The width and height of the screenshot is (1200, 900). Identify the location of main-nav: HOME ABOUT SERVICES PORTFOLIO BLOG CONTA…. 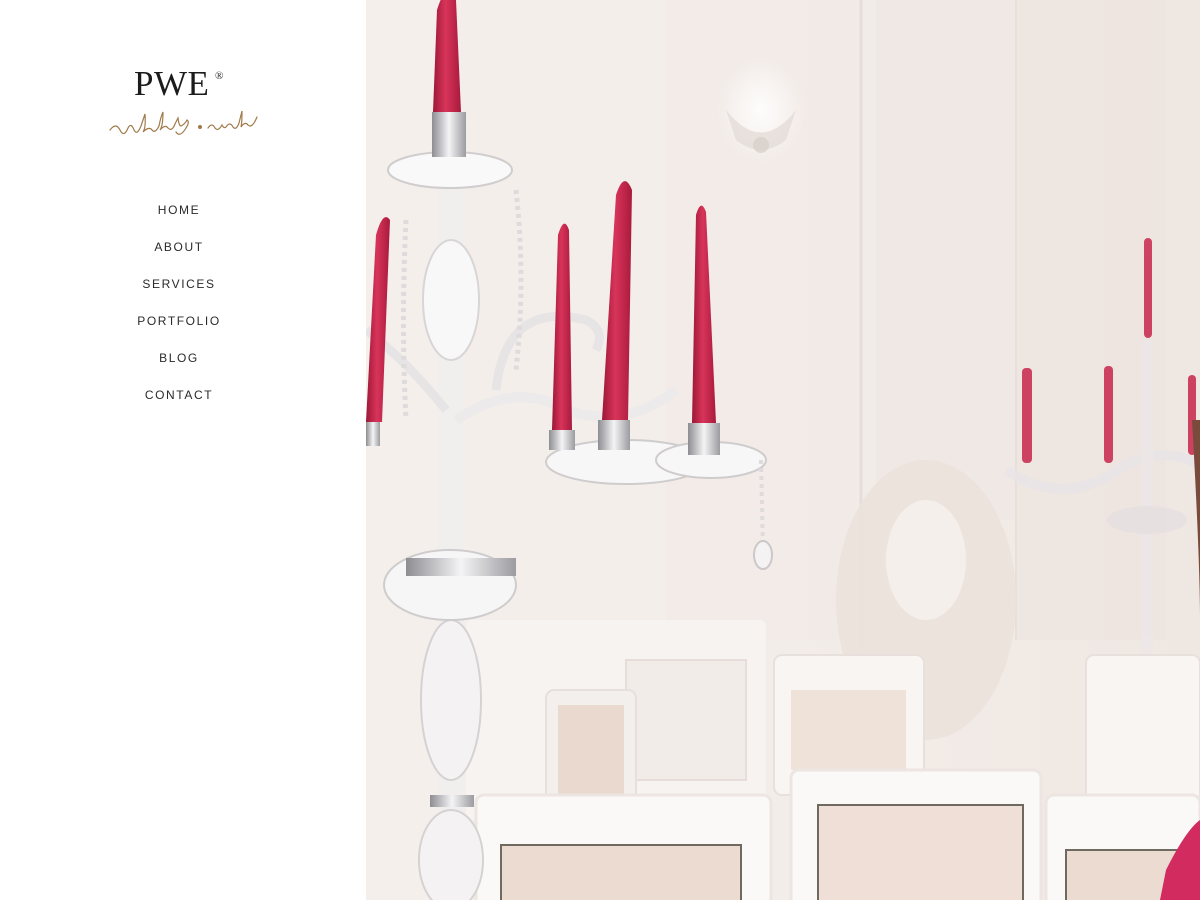
(179, 310).